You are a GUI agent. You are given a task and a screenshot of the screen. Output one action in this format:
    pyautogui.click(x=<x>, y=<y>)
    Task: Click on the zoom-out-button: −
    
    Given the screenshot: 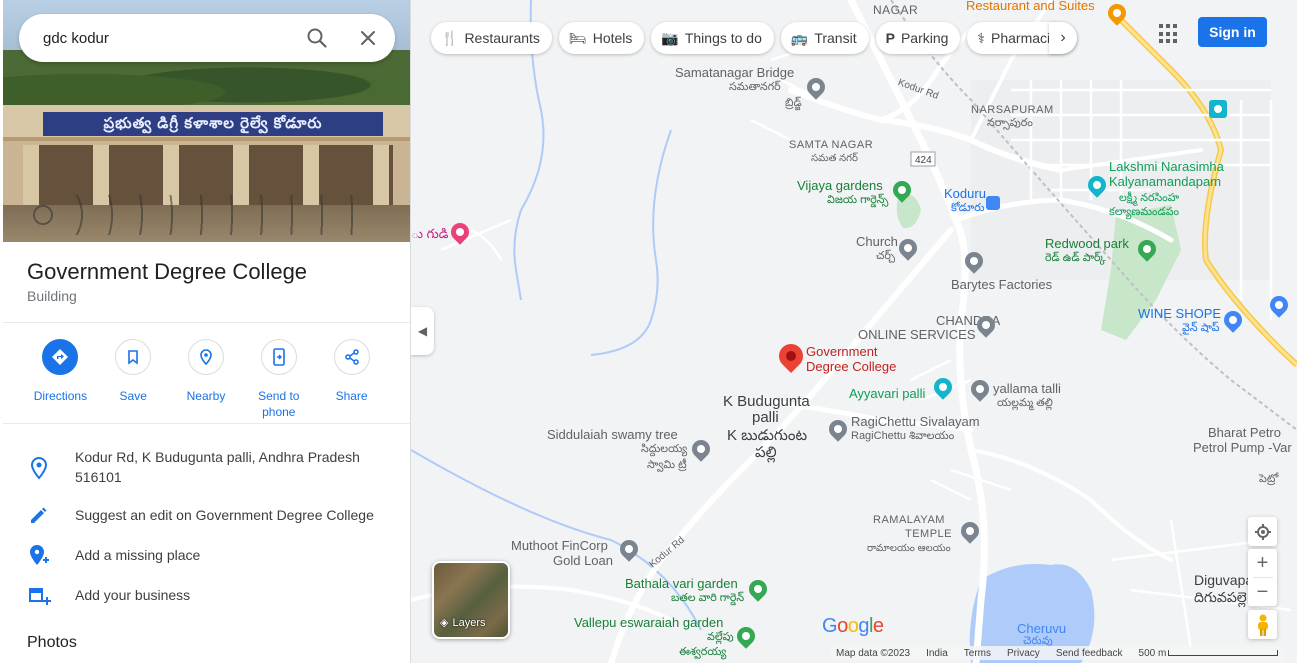 What is the action you would take?
    pyautogui.click(x=1262, y=592)
    